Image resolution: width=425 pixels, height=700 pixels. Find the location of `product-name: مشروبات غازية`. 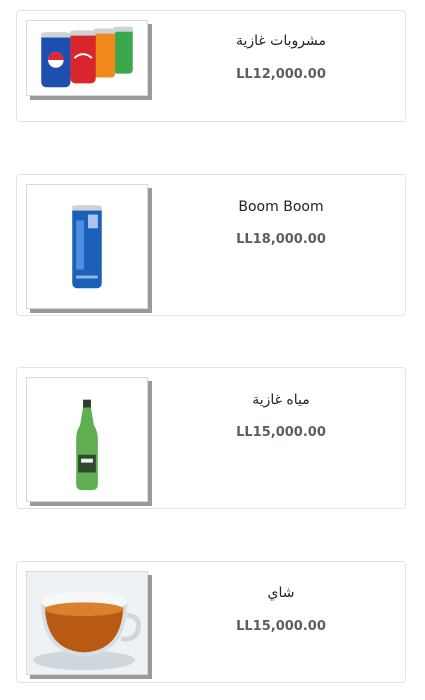

product-name: مشروبات غازية is located at coordinates (281, 41).